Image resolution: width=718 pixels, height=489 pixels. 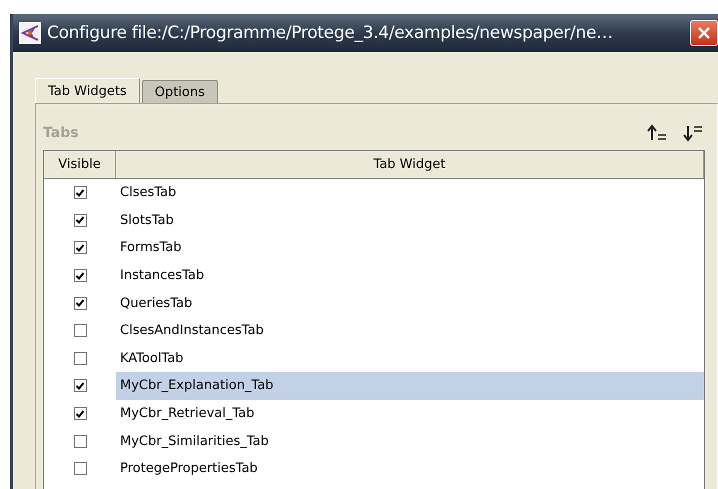 I want to click on close-icon, so click(x=704, y=33).